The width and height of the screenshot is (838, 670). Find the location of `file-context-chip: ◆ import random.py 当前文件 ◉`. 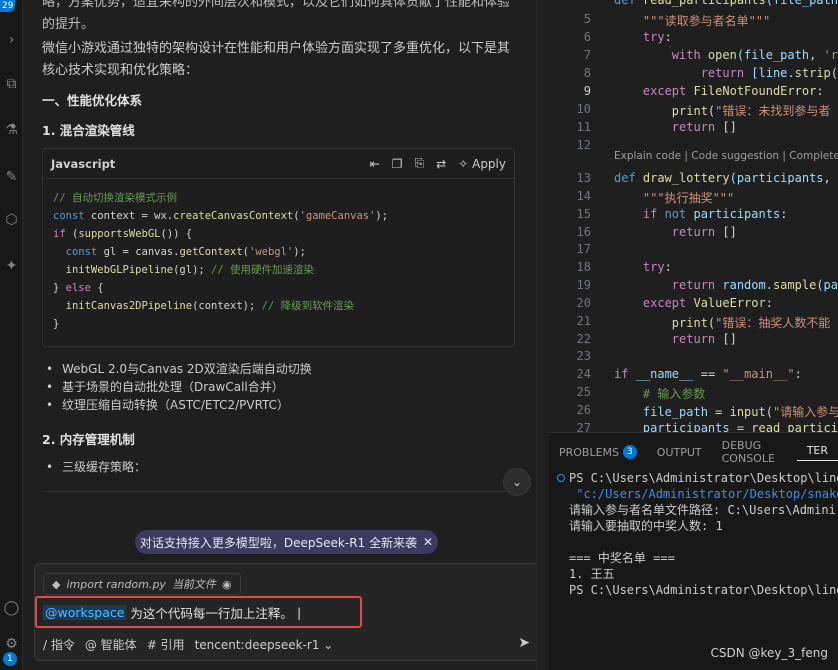

file-context-chip: ◆ import random.py 当前文件 ◉ is located at coordinates (142, 584).